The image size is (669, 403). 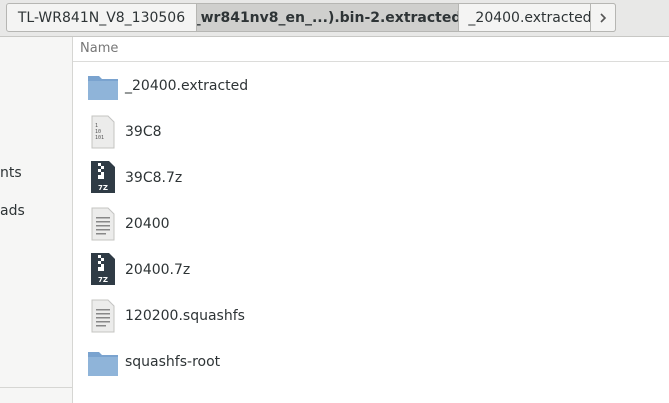 What do you see at coordinates (371, 361) in the screenshot?
I see `file-row-squashfs-root: squashfs-root` at bounding box center [371, 361].